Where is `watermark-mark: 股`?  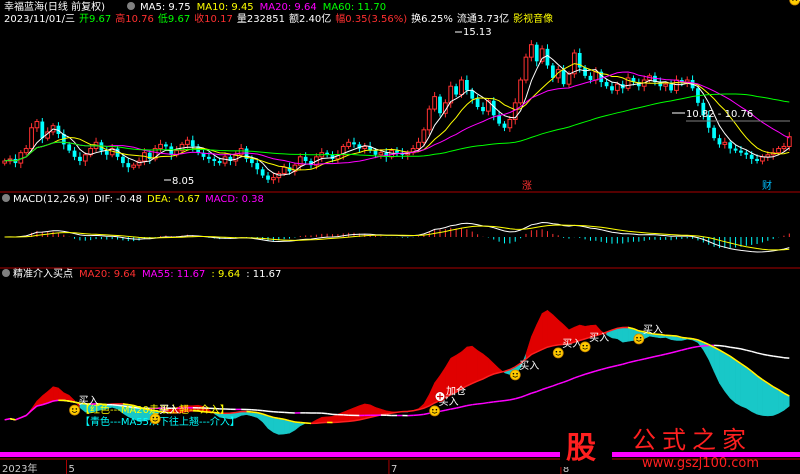 watermark-mark: 股 is located at coordinates (581, 448).